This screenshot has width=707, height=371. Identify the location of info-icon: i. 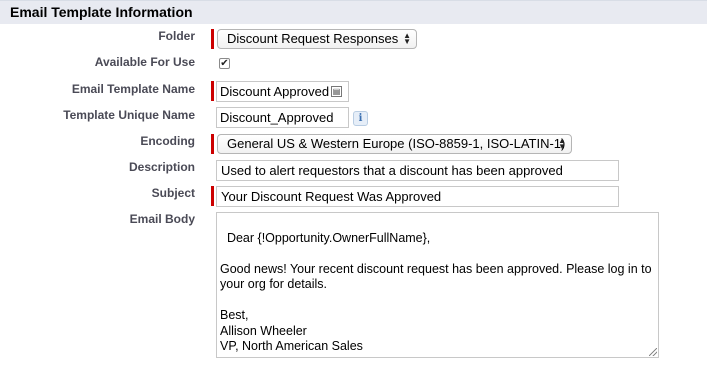
(360, 118).